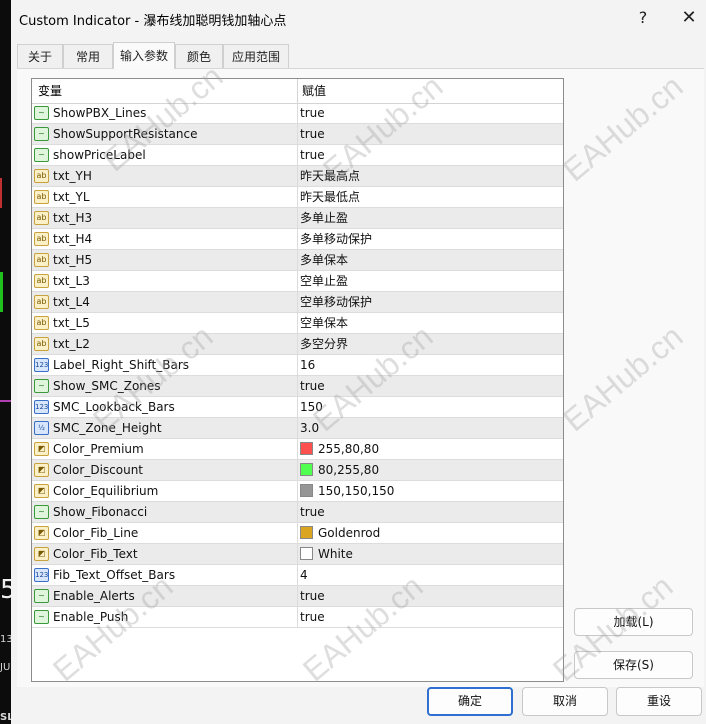 The height and width of the screenshot is (724, 706). What do you see at coordinates (689, 18) in the screenshot?
I see `close-button: ✕` at bounding box center [689, 18].